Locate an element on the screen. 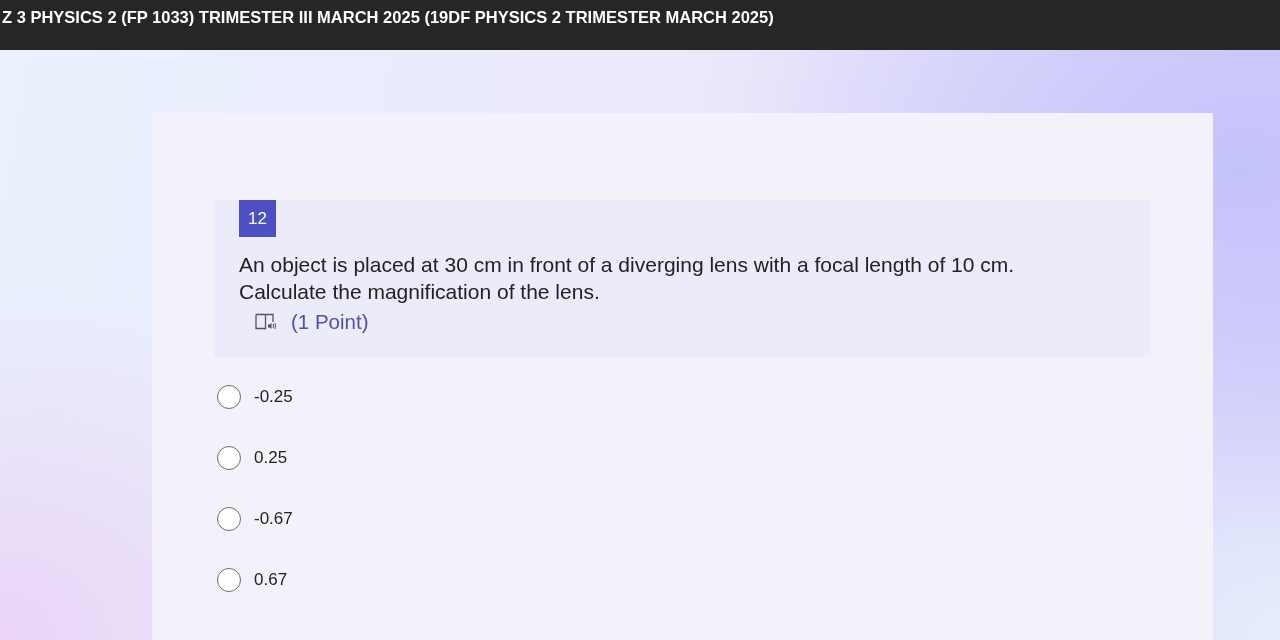 This screenshot has width=1280, height=640. option-label: -0.25 is located at coordinates (273, 397).